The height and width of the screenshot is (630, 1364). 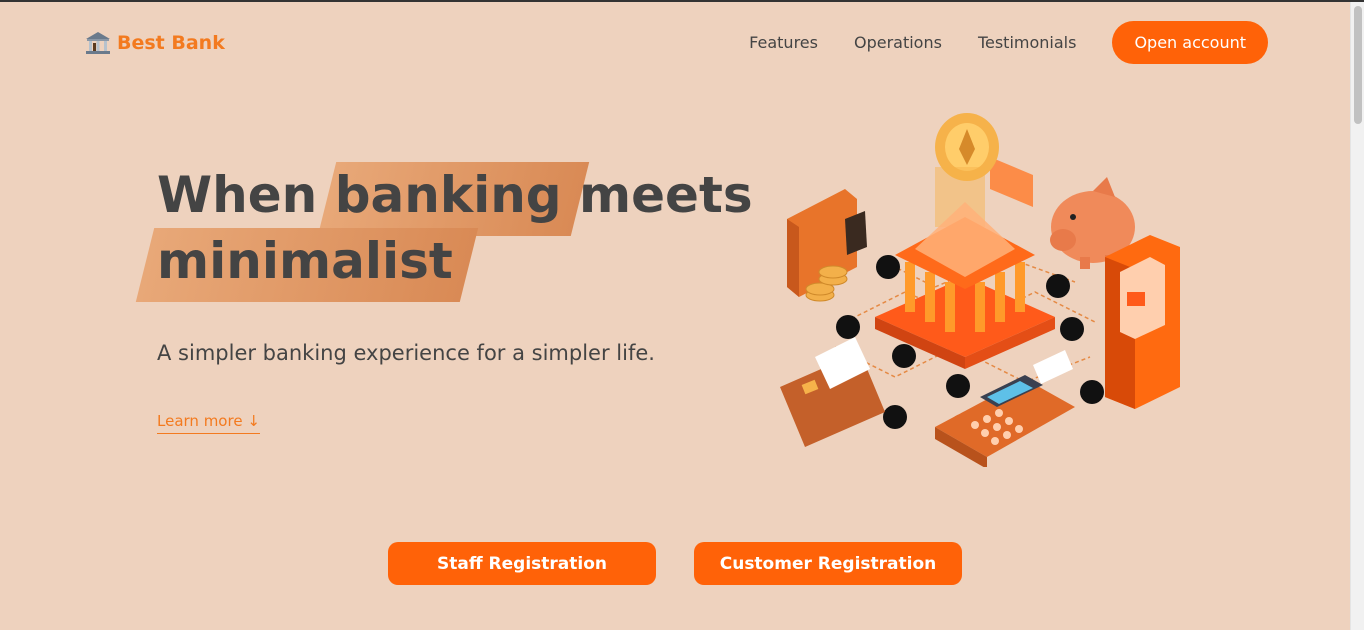 What do you see at coordinates (666, 195) in the screenshot?
I see `hero-title-word: meets` at bounding box center [666, 195].